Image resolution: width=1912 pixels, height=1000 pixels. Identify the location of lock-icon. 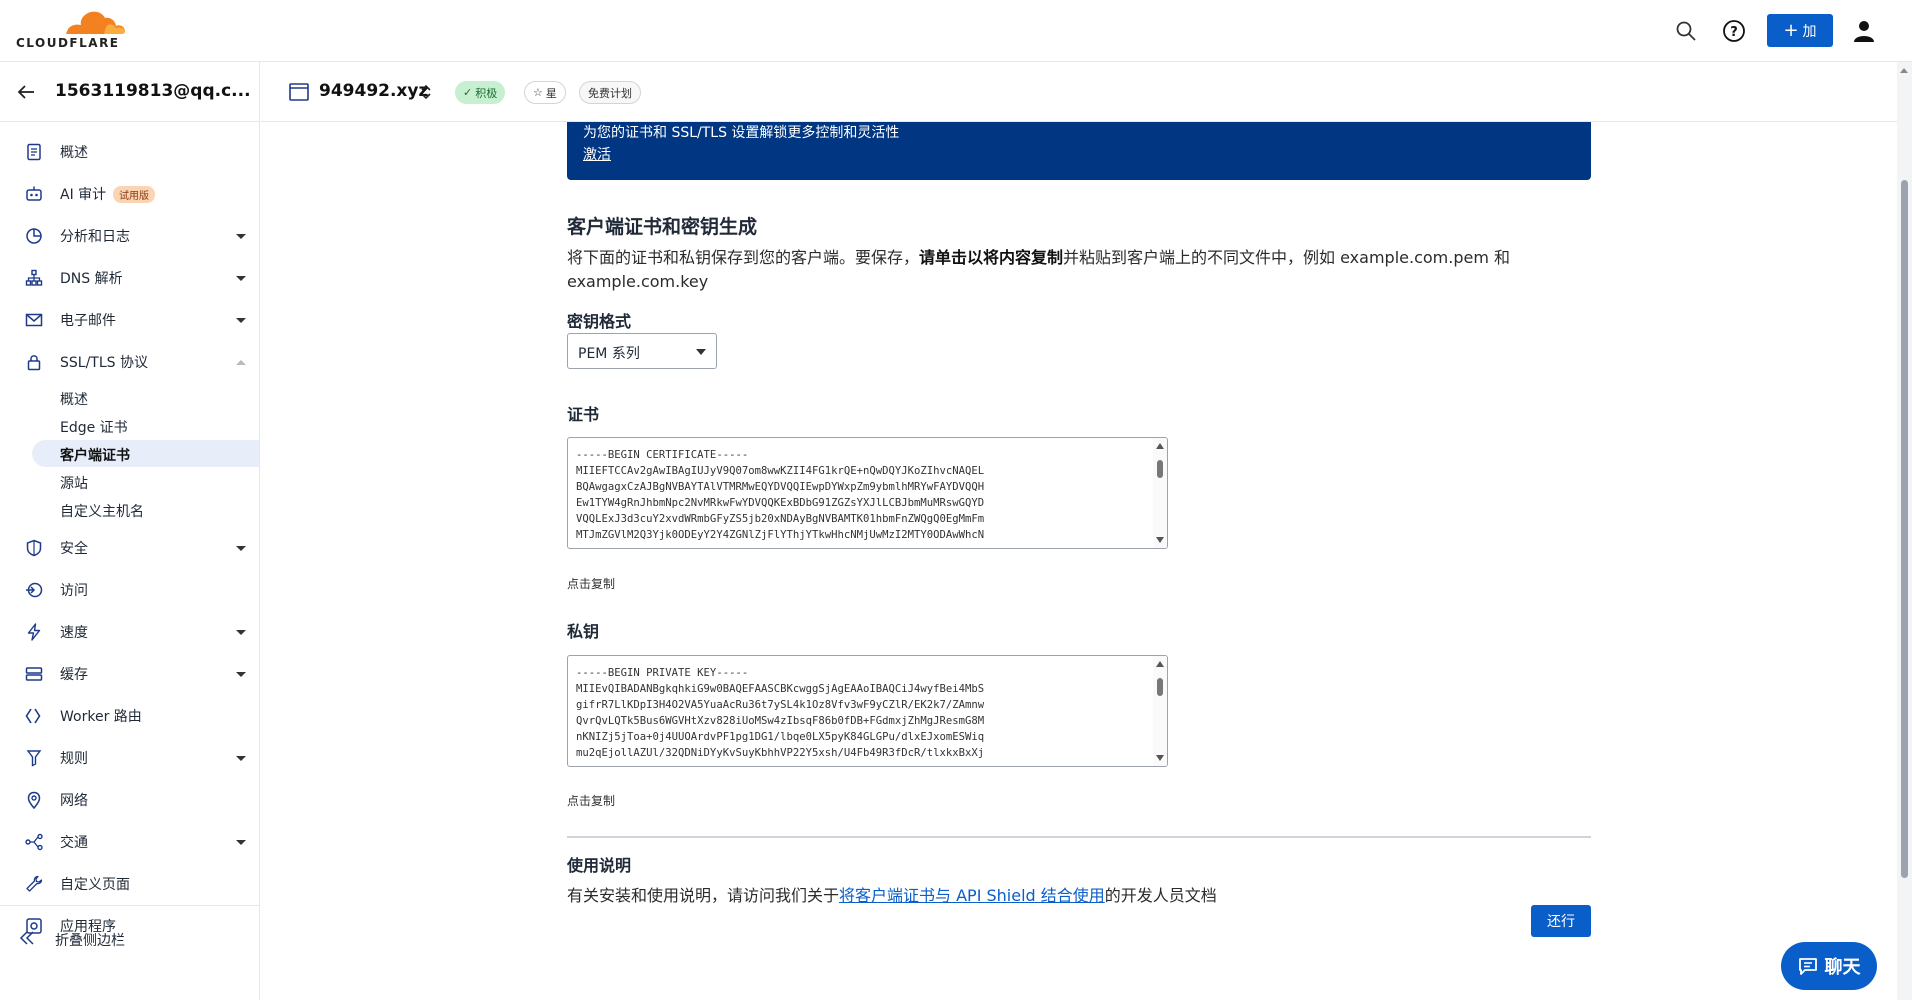
(34, 362).